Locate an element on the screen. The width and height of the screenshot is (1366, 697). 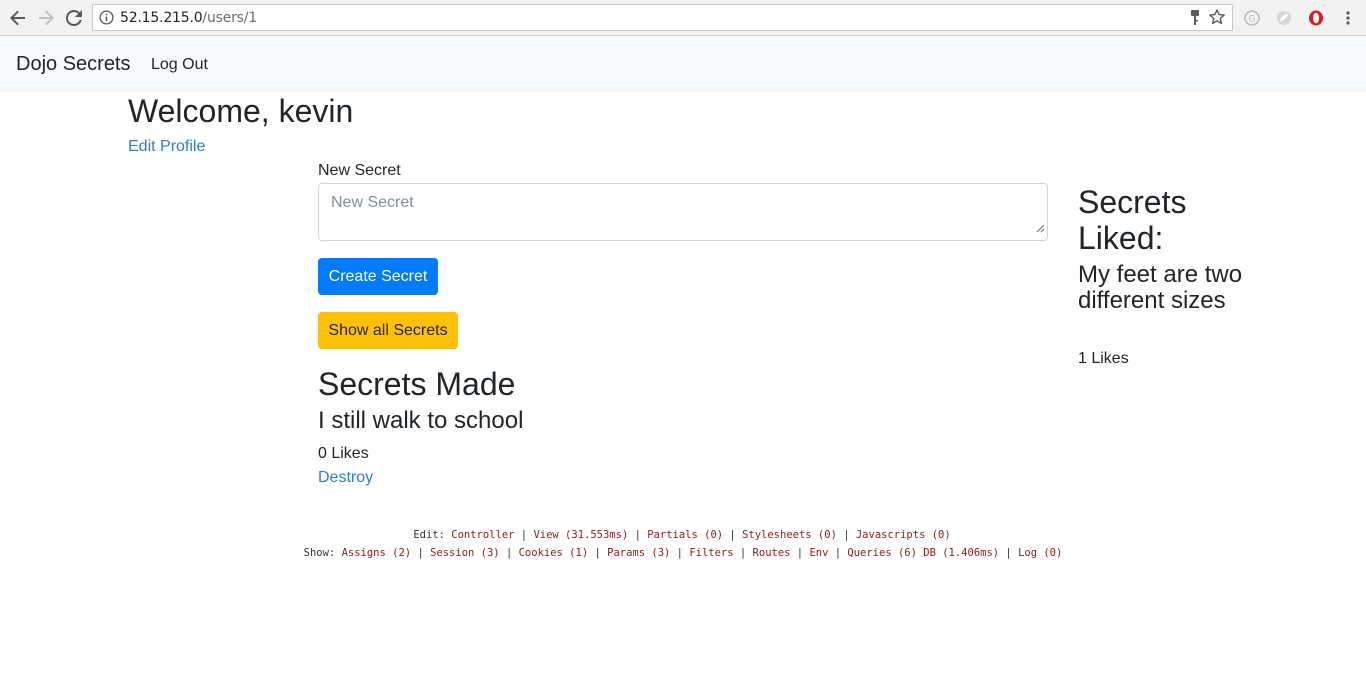
liked-secret-likes: 1 Likes is located at coordinates (1103, 358).